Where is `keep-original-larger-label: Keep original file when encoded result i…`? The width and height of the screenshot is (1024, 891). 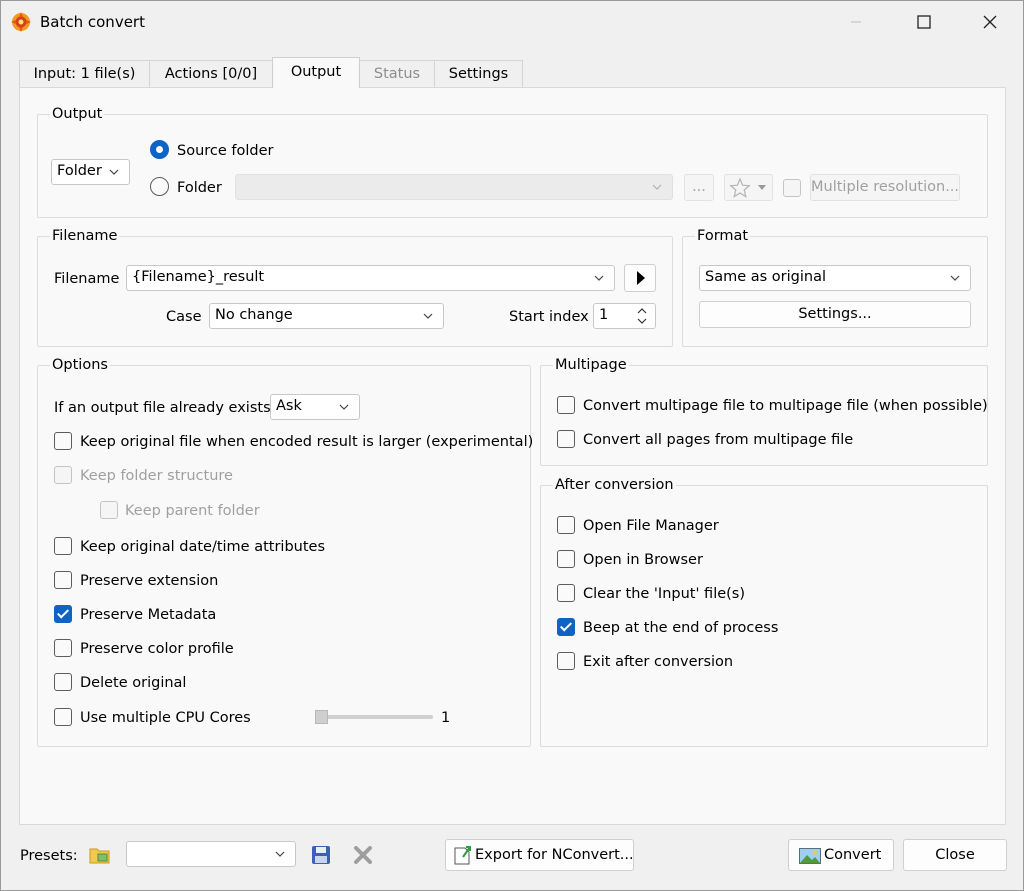
keep-original-larger-label: Keep original file when encoded result i… is located at coordinates (307, 442).